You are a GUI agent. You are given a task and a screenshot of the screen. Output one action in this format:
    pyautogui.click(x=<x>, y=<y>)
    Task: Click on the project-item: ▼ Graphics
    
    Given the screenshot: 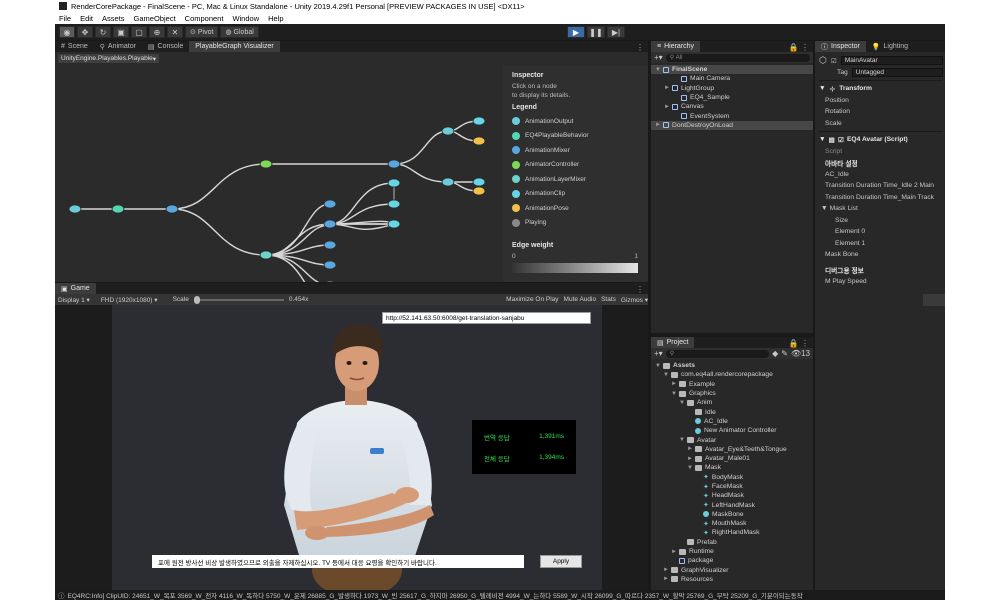 What is the action you would take?
    pyautogui.click(x=732, y=393)
    